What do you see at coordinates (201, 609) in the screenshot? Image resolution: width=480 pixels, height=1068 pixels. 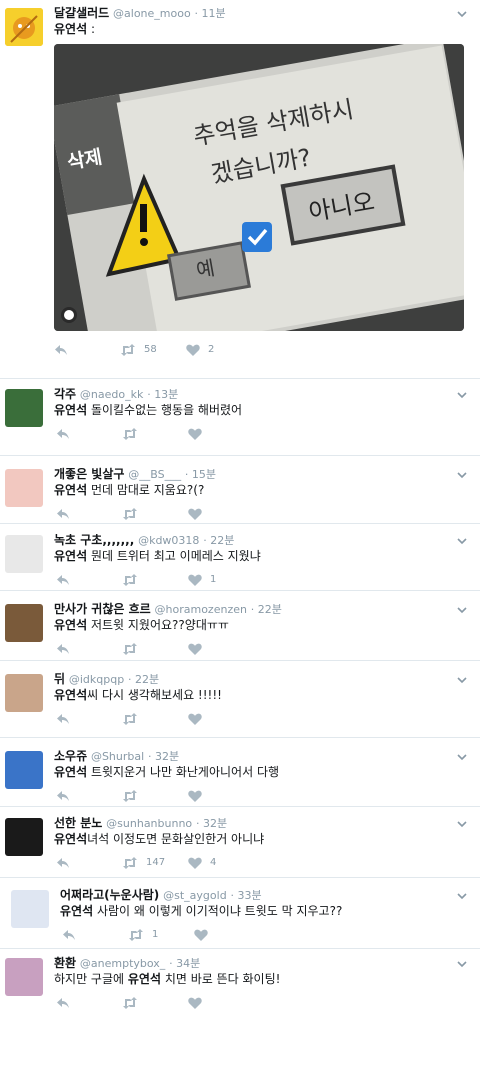 I see `handle: @horamozenzen` at bounding box center [201, 609].